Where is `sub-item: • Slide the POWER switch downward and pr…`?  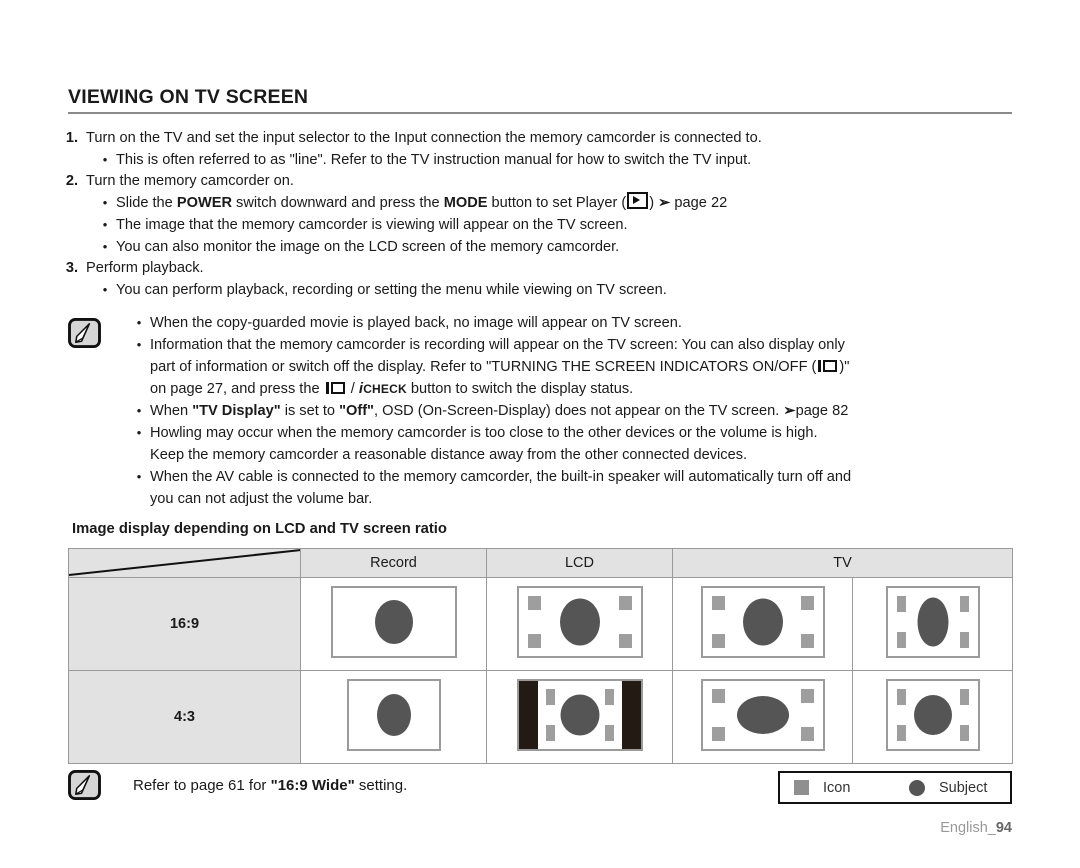
sub-item: • Slide the POWER switch downward and pr… is located at coordinates (557, 203).